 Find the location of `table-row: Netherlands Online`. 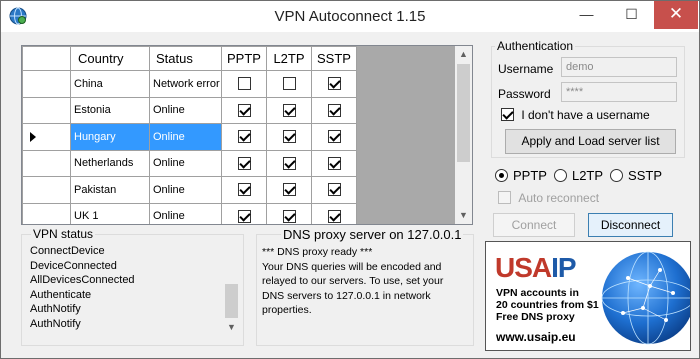

table-row: Netherlands Online is located at coordinates (189, 163).